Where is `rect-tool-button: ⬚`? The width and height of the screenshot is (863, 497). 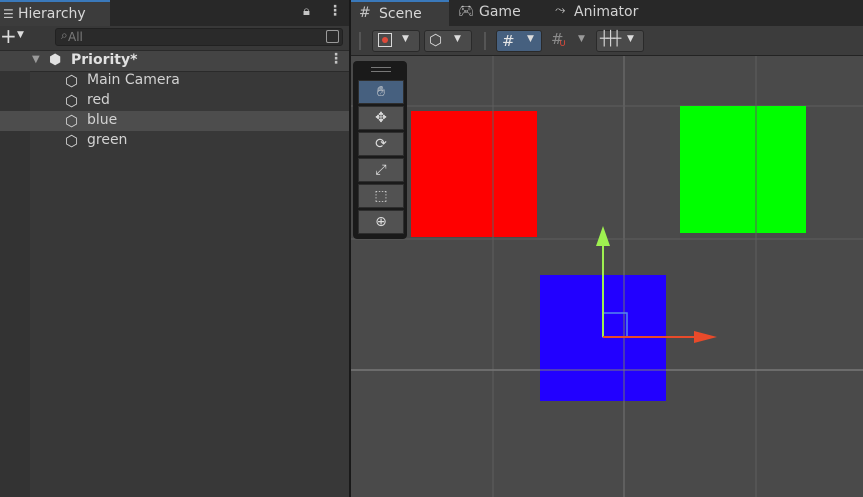 rect-tool-button: ⬚ is located at coordinates (381, 196).